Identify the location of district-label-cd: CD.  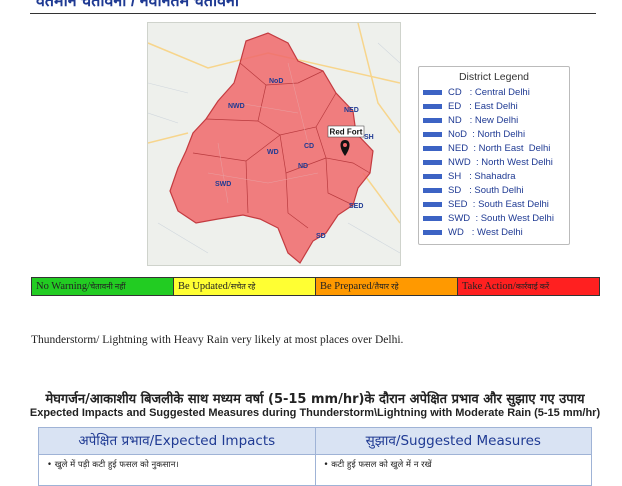
(309, 146).